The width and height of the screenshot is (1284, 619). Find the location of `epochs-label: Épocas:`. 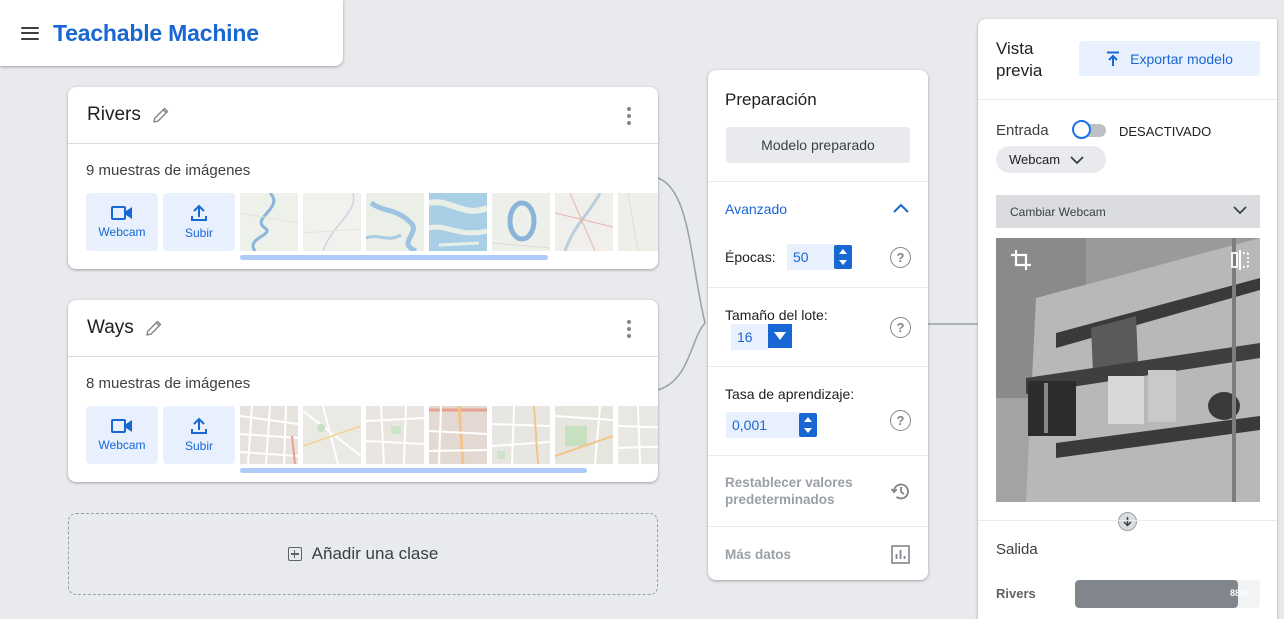

epochs-label: Épocas: is located at coordinates (750, 257).